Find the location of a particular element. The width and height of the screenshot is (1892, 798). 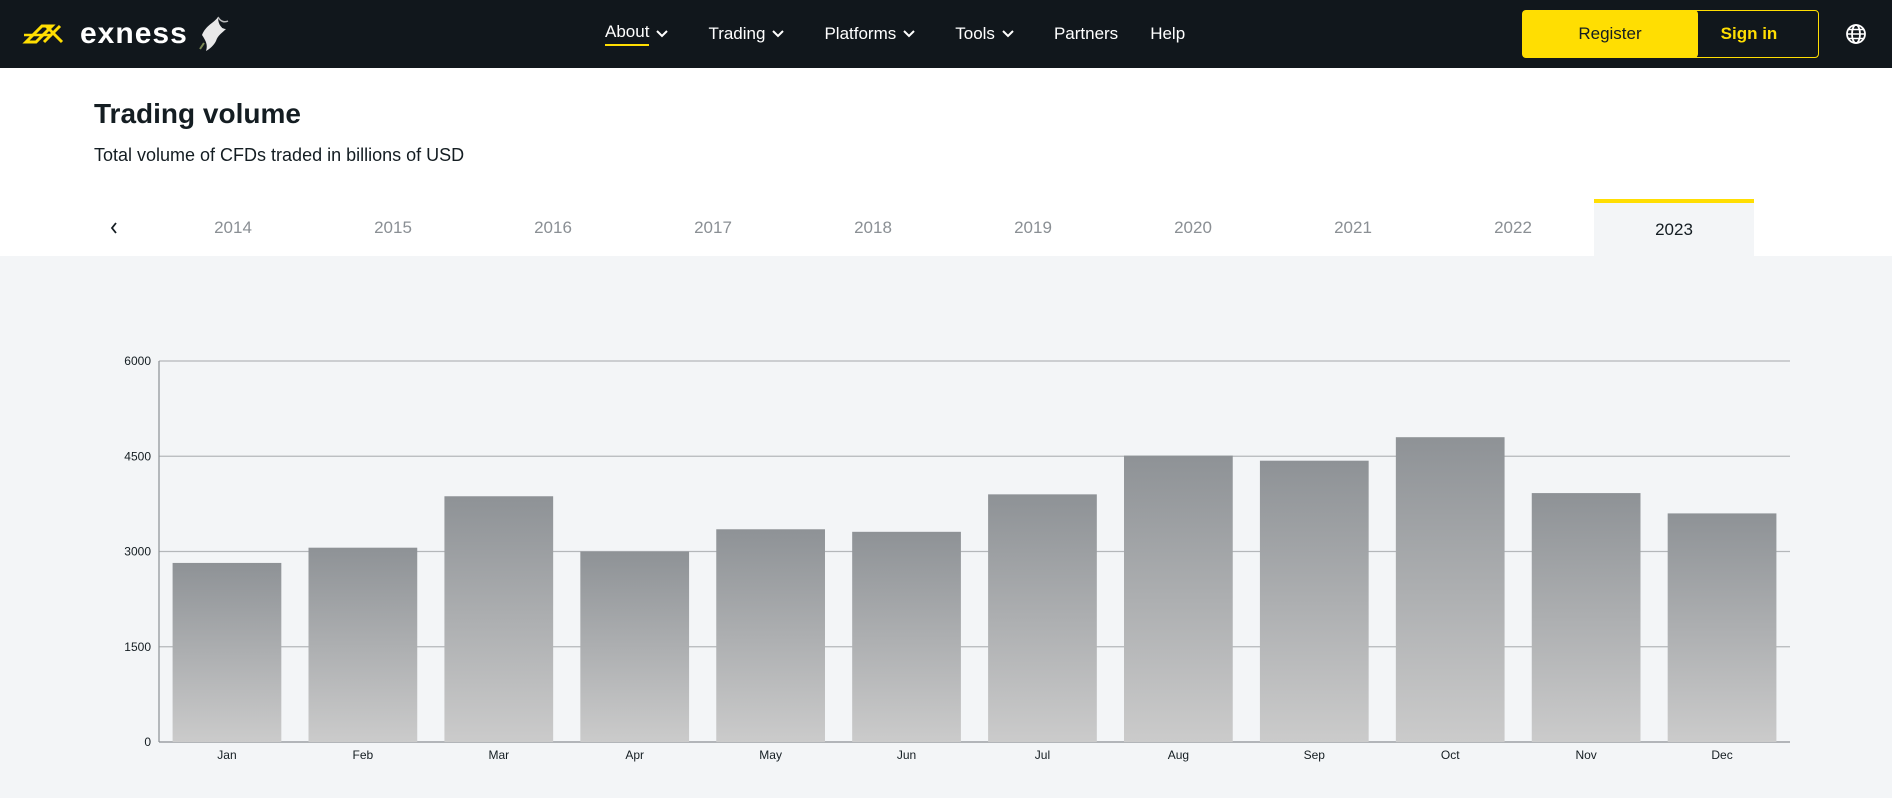

nav-trading-label: Trading is located at coordinates (737, 33).